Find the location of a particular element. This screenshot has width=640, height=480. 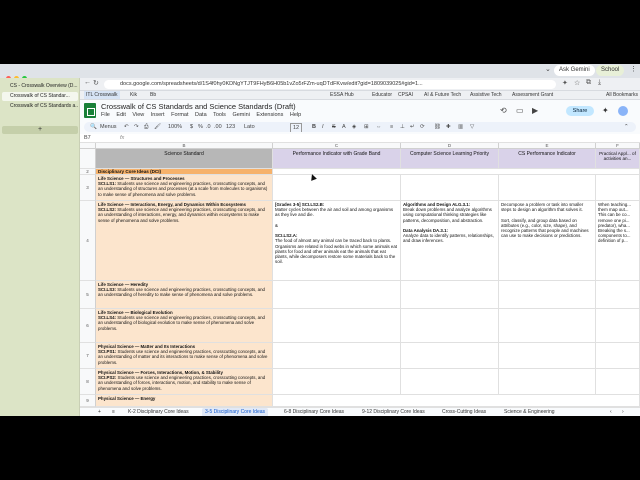

sheets-logo-icon is located at coordinates (90, 110).